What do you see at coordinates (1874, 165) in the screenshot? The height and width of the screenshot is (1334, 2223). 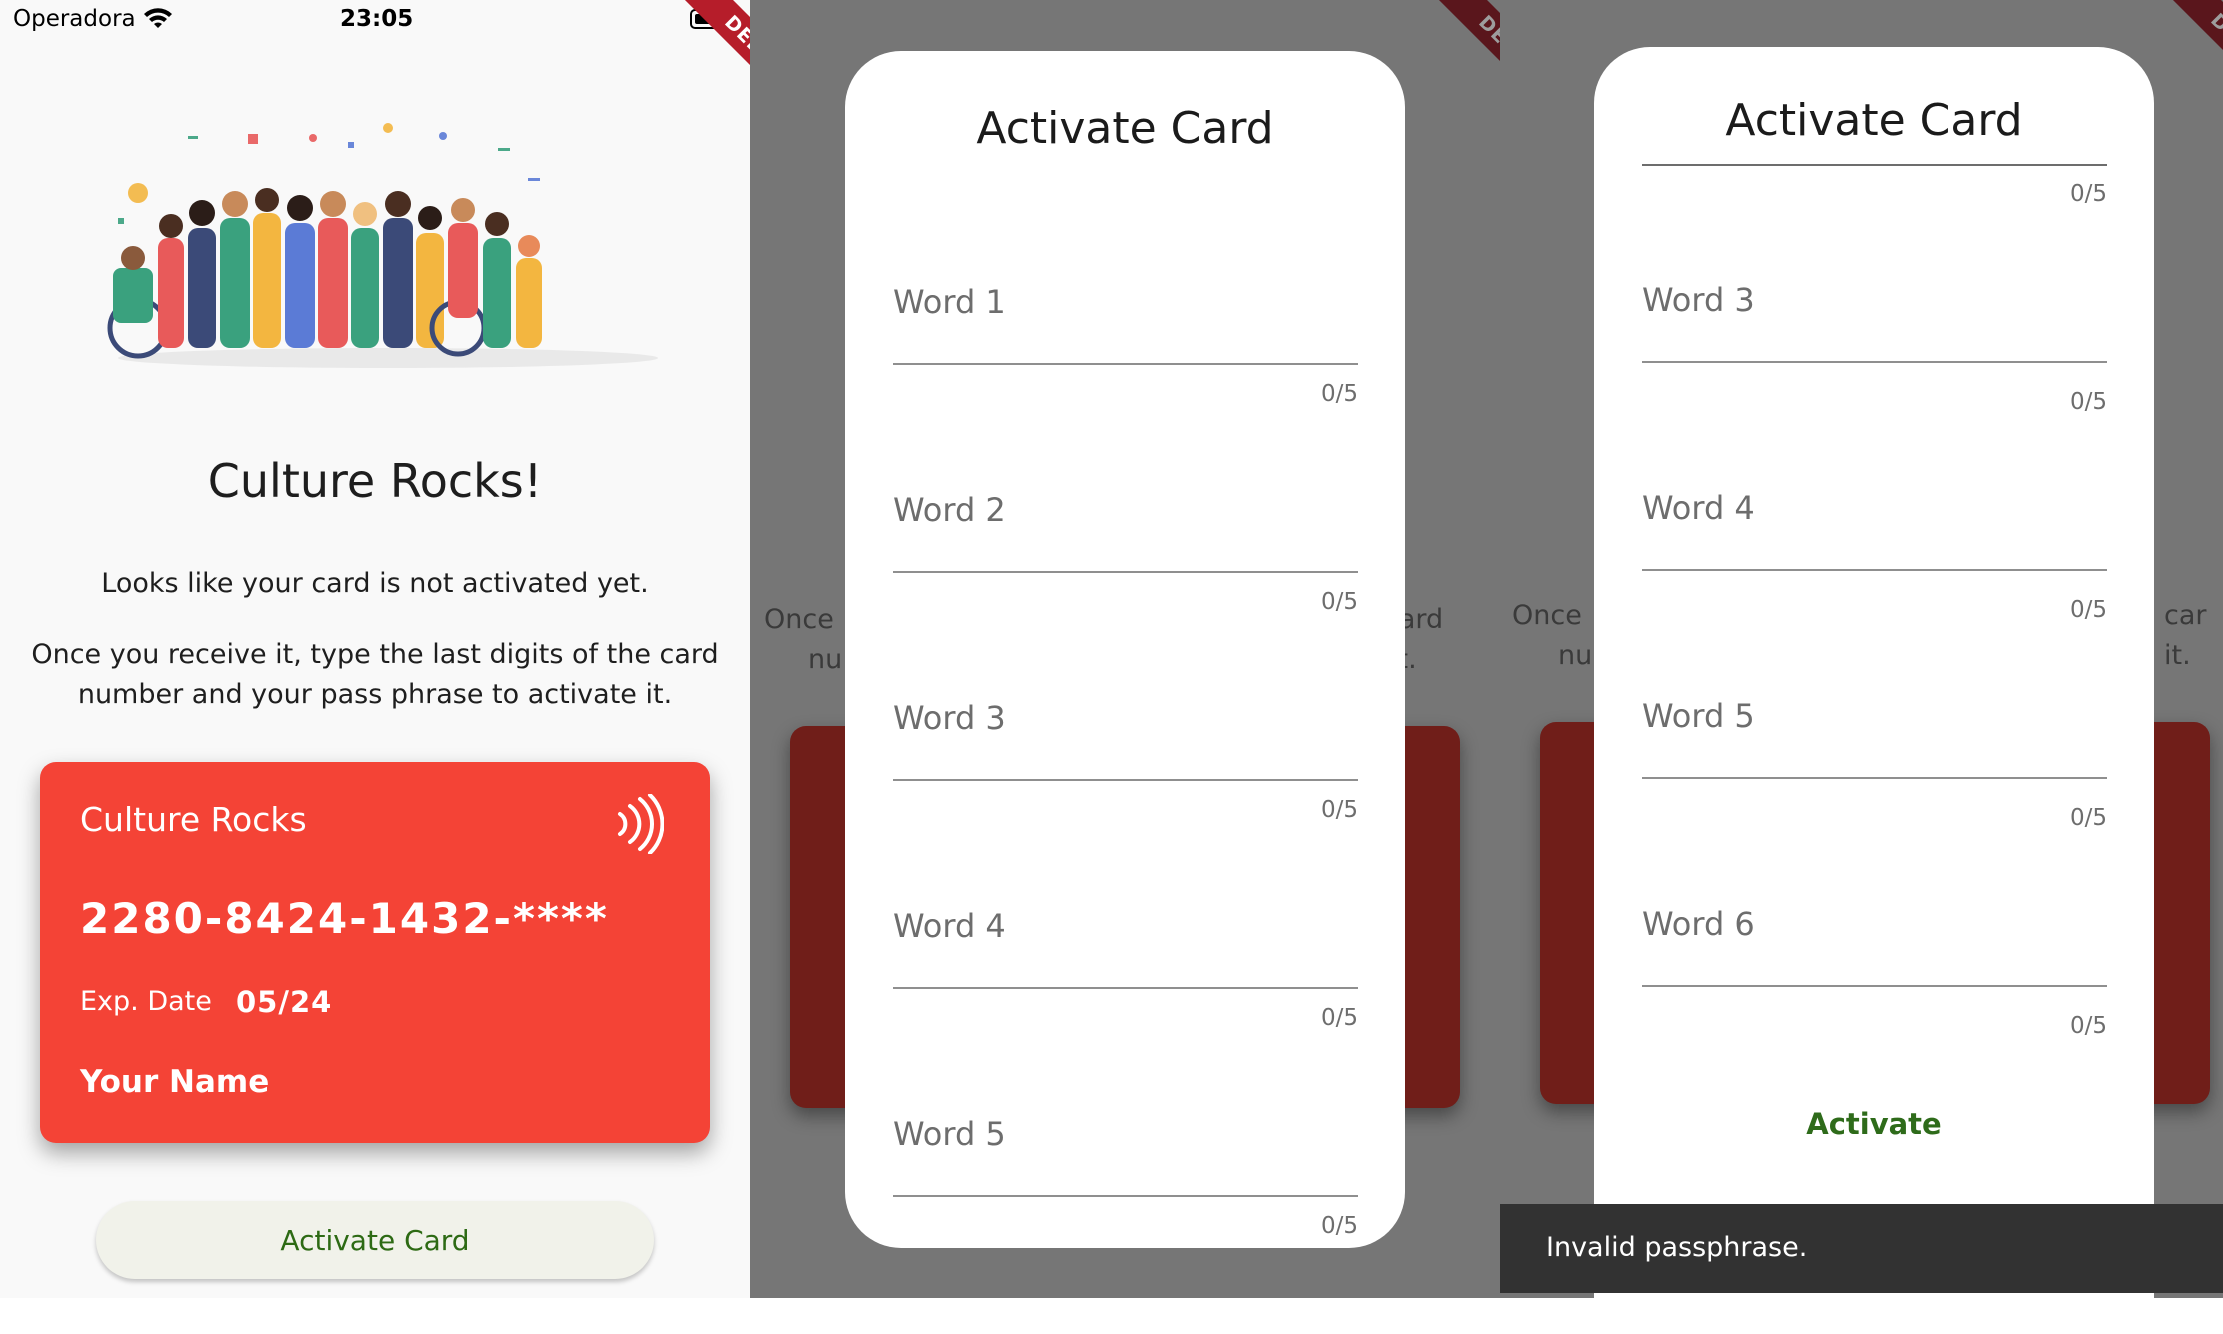 I see `scrolled-field-underline` at bounding box center [1874, 165].